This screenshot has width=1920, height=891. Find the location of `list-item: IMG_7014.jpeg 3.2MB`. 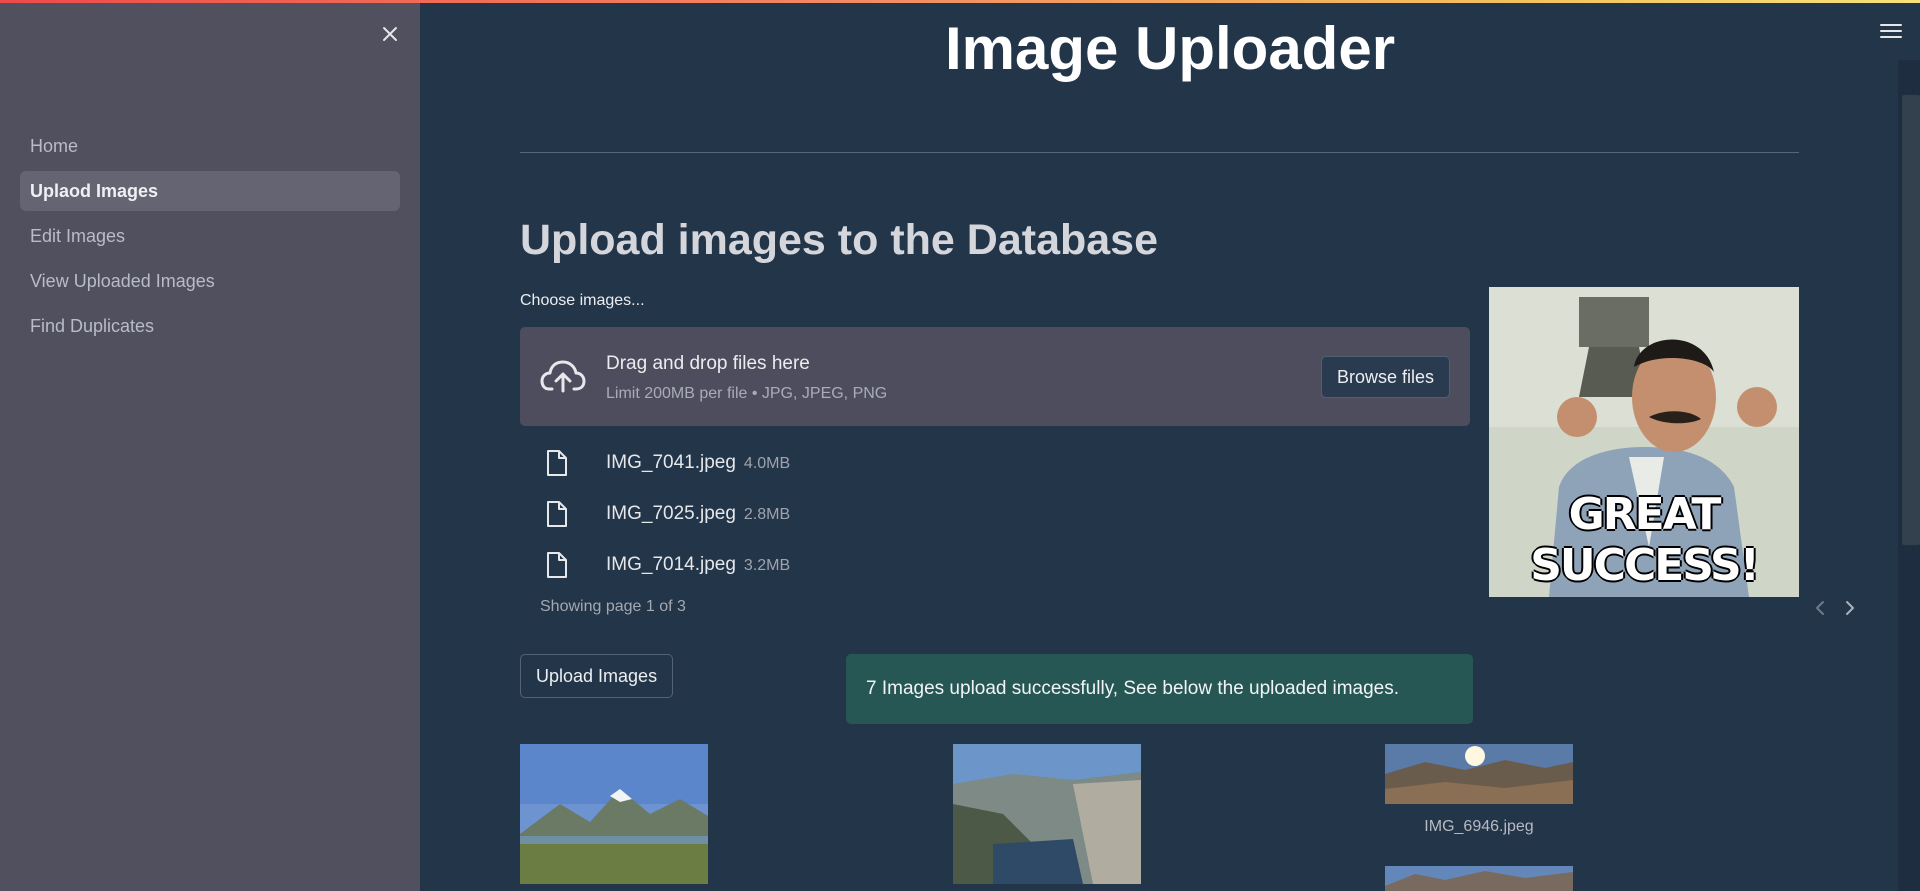

list-item: IMG_7014.jpeg 3.2MB is located at coordinates (1030, 564).